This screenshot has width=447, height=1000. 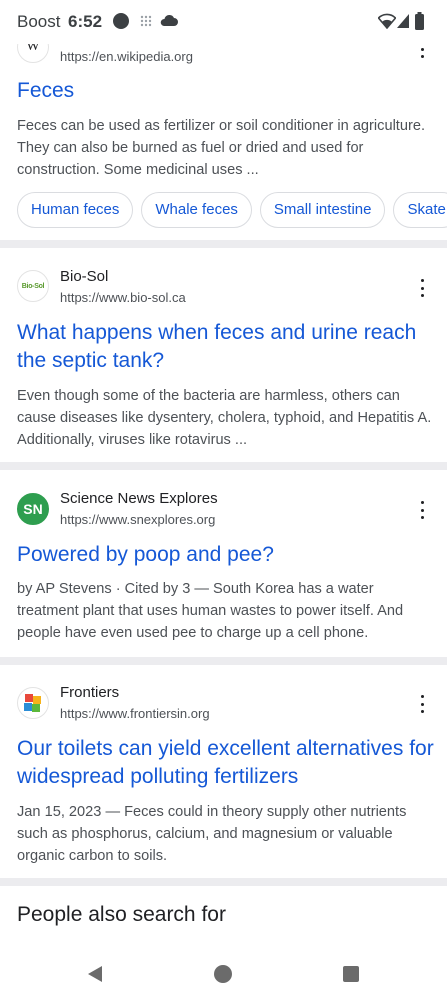 I want to click on snexplores-favicon: SN, so click(x=33, y=509).